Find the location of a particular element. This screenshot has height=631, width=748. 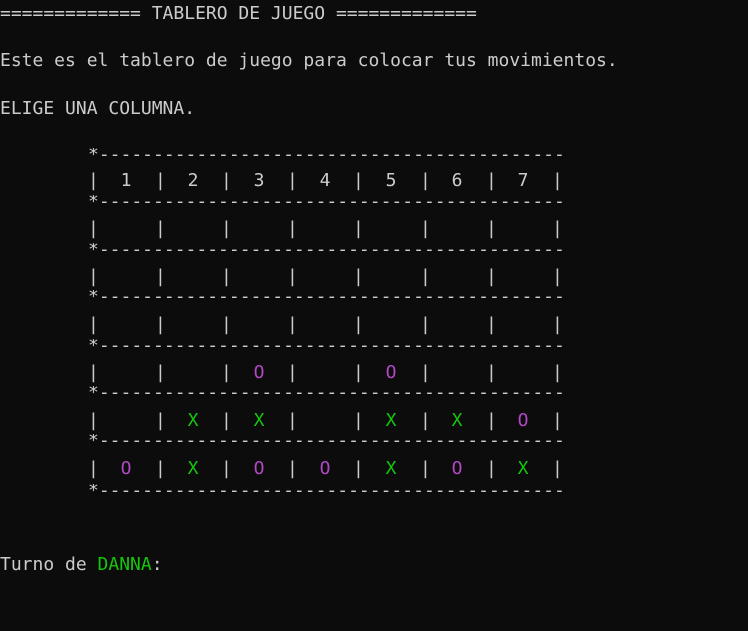

board-header-row: | | | | | | | | 1 2 3 4 5 6 7 is located at coordinates (325, 181).